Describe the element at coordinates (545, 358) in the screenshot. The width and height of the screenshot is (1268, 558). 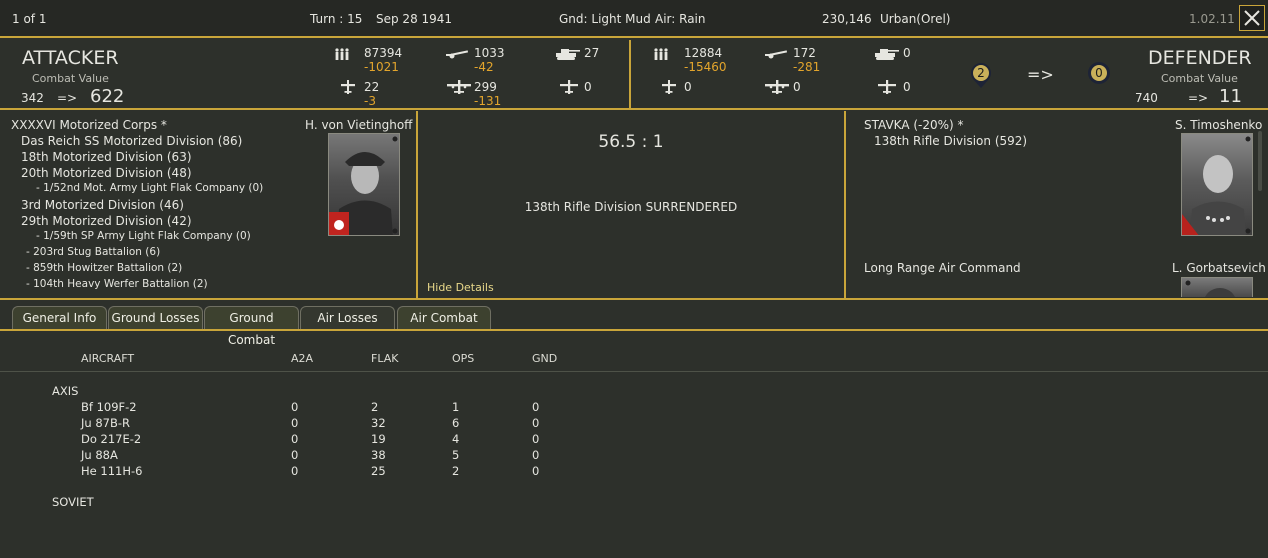
I see `column-header-gnd: GND` at that location.